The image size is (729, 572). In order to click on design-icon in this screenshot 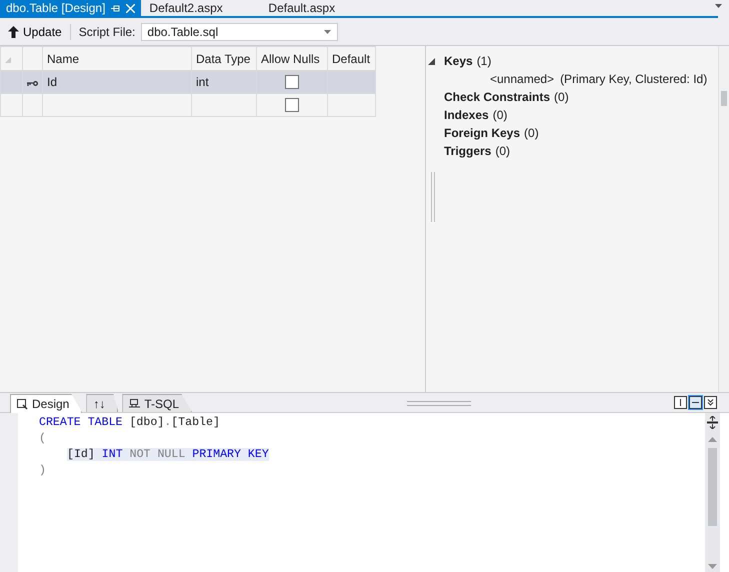, I will do `click(22, 404)`.